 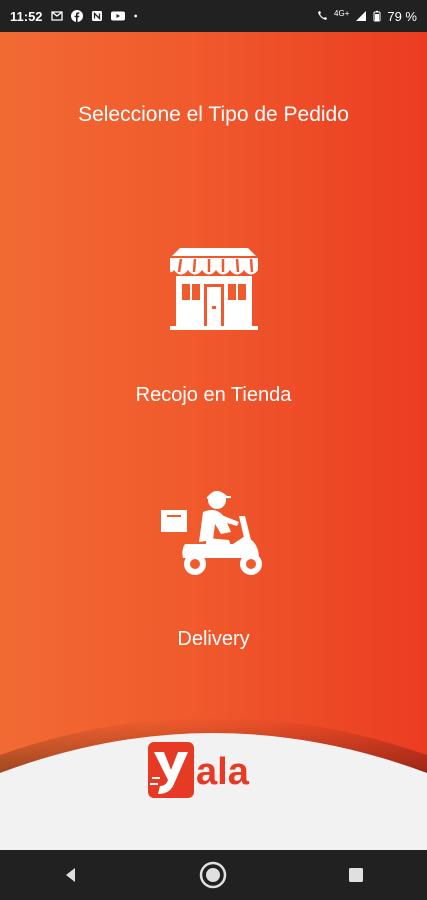 I want to click on dot-icon, so click(x=135, y=16).